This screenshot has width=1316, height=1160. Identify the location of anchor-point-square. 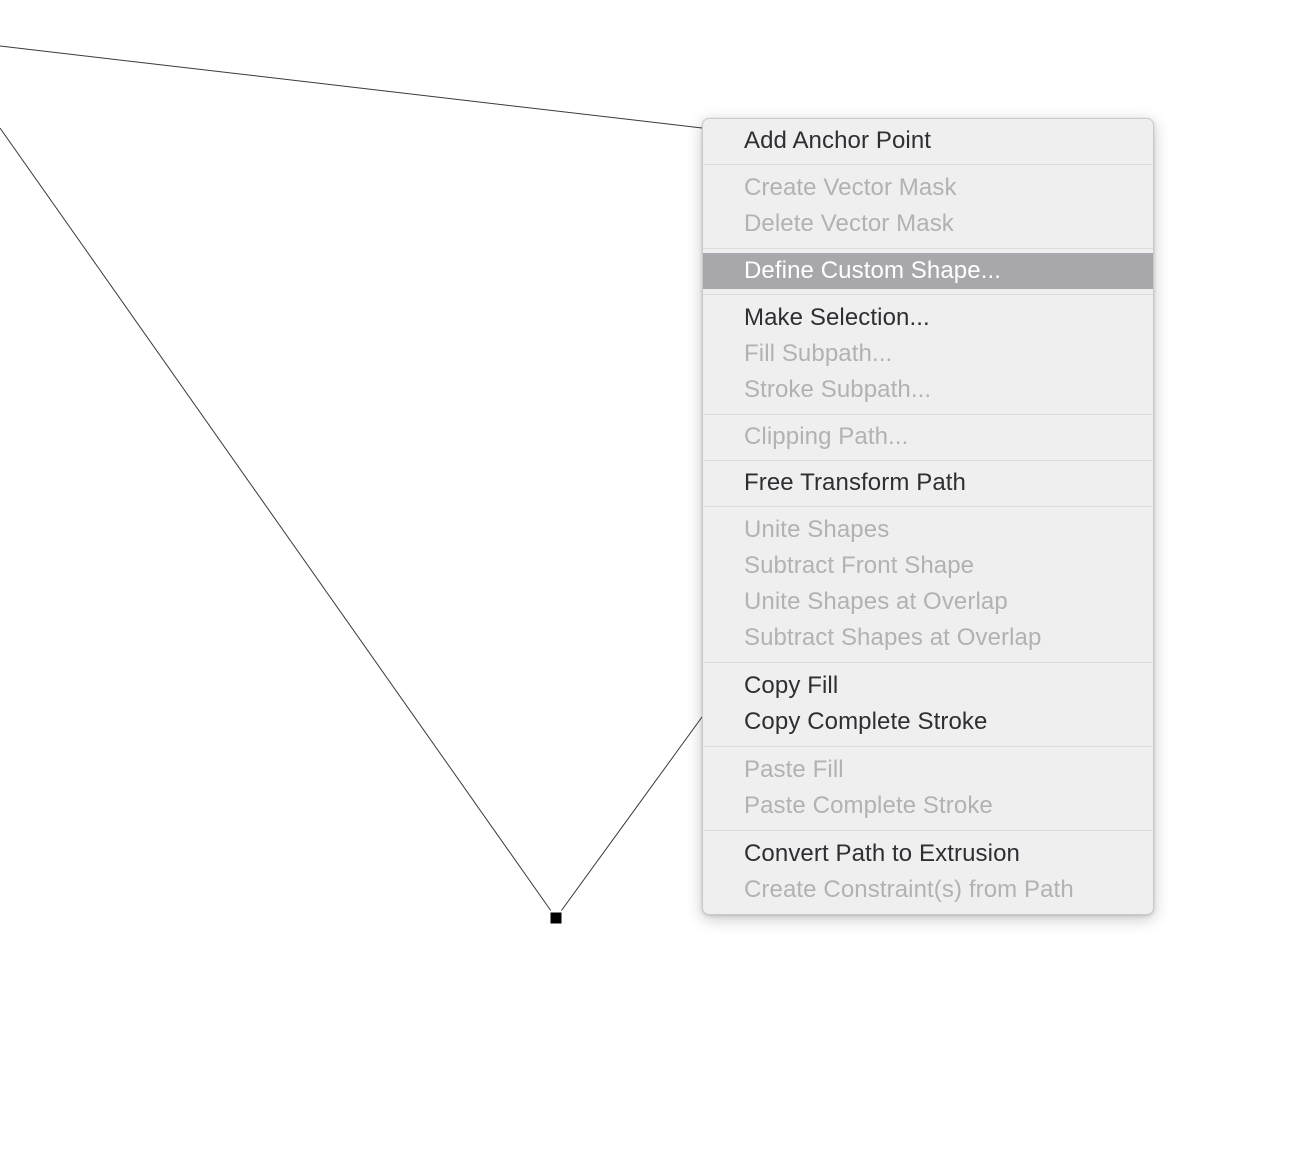
(556, 918).